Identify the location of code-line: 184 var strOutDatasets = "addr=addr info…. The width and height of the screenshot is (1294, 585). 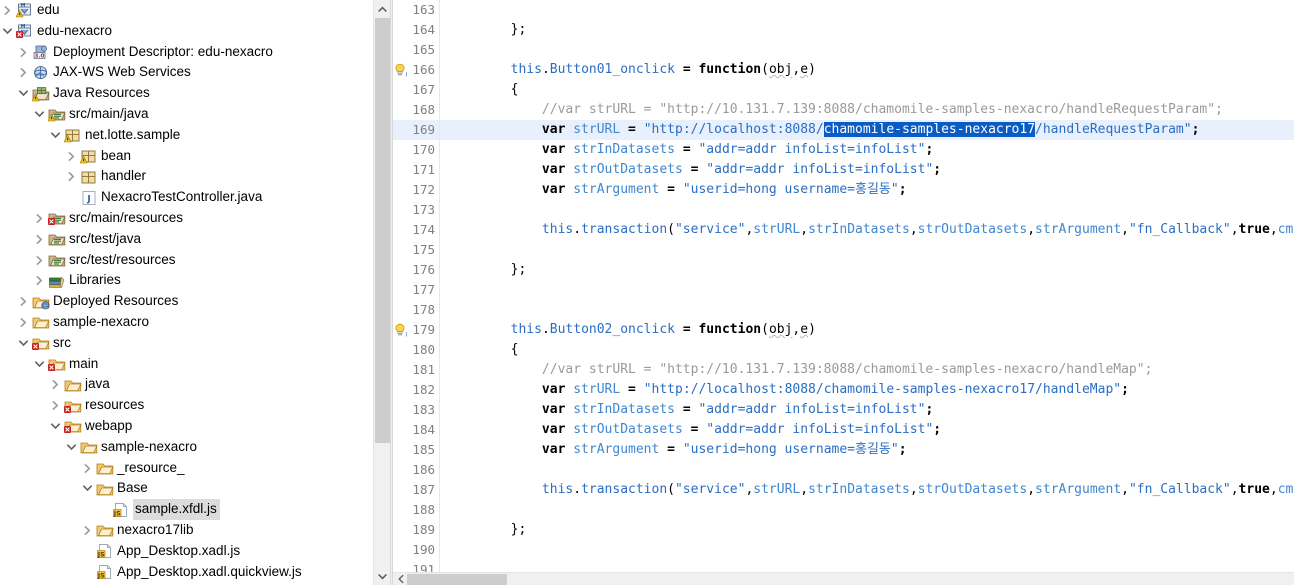
(843, 430).